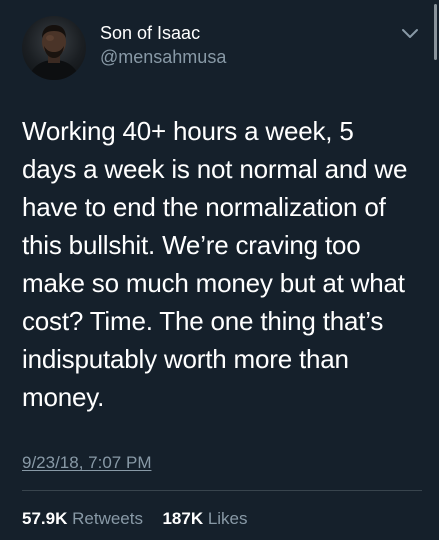 This screenshot has width=439, height=540. Describe the element at coordinates (86, 463) in the screenshot. I see `tweet-timestamp: 9/23/18, 7:07 PM` at that location.